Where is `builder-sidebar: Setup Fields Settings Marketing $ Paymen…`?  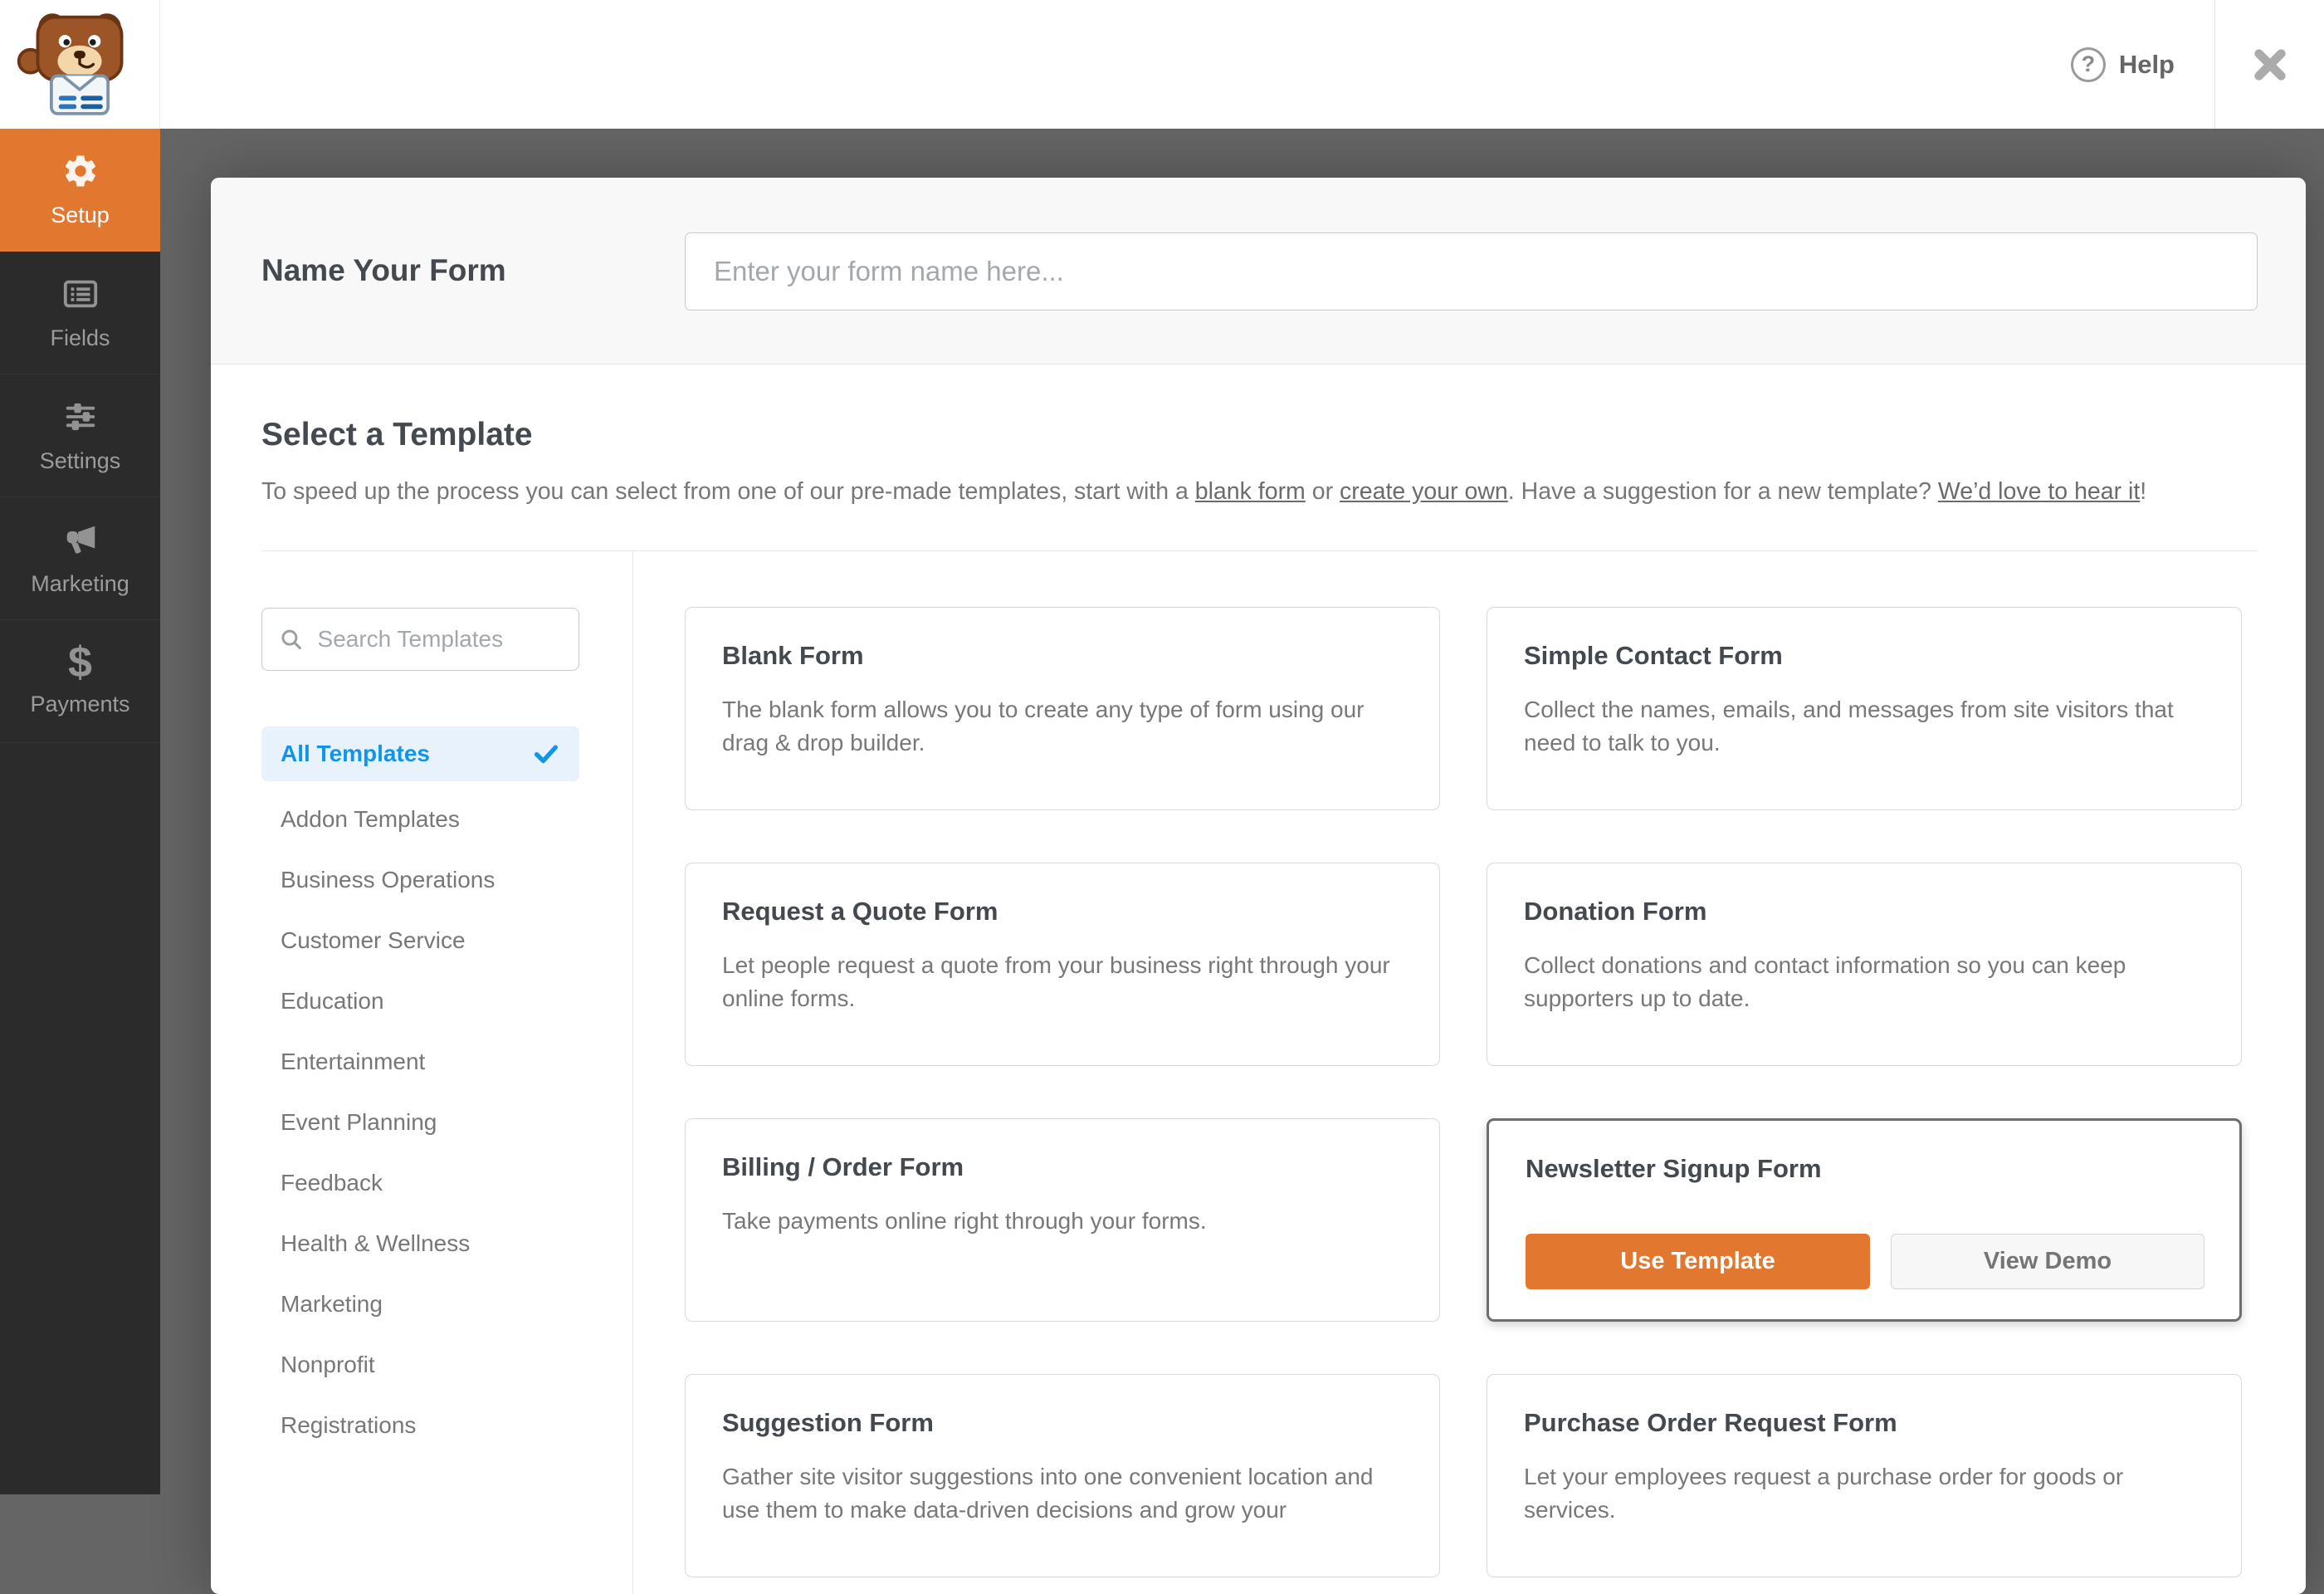
builder-sidebar: Setup Fields Settings Marketing $ Paymen… is located at coordinates (80, 811).